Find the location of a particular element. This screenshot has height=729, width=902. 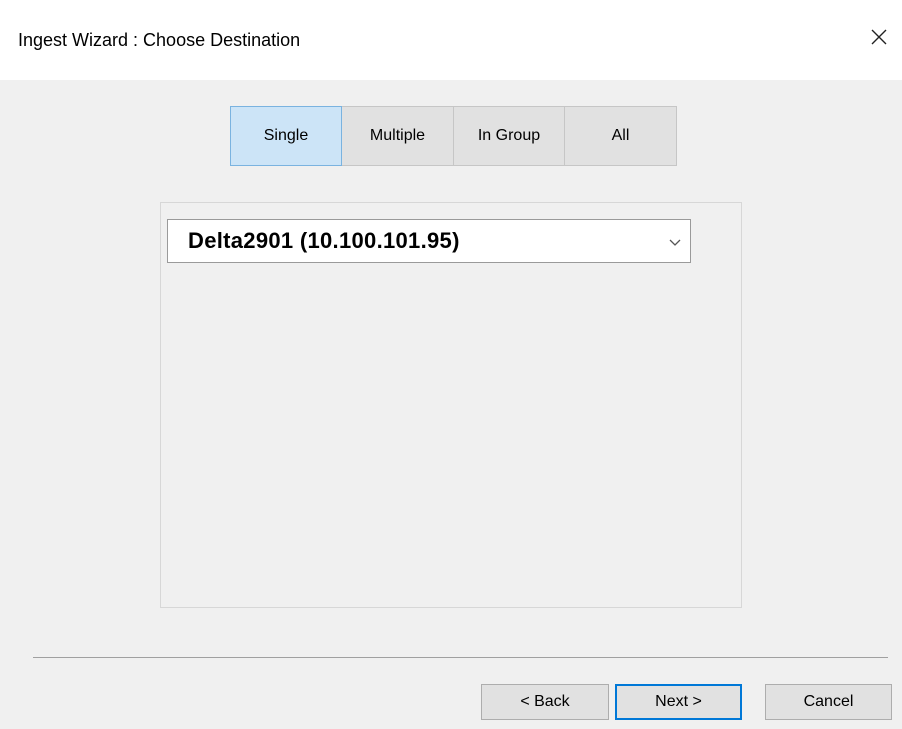

destination-dropdown: Delta2901 (10.100.101.95) is located at coordinates (429, 241).